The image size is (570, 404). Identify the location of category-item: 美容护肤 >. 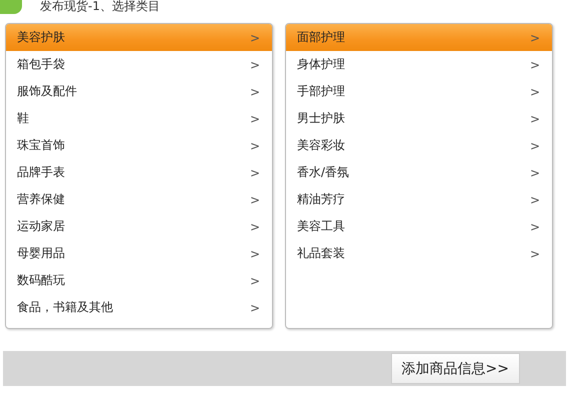
(139, 37).